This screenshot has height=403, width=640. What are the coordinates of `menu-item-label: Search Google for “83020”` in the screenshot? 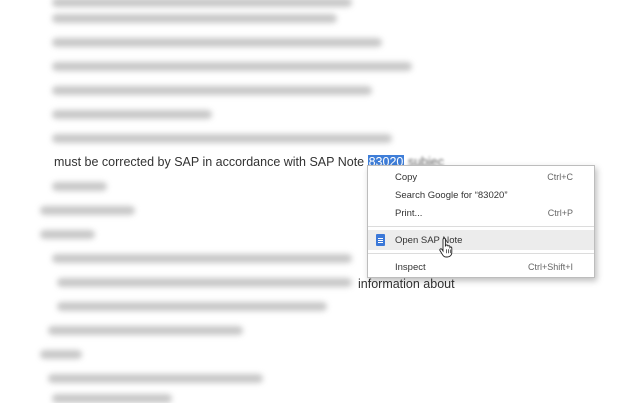 It's located at (451, 195).